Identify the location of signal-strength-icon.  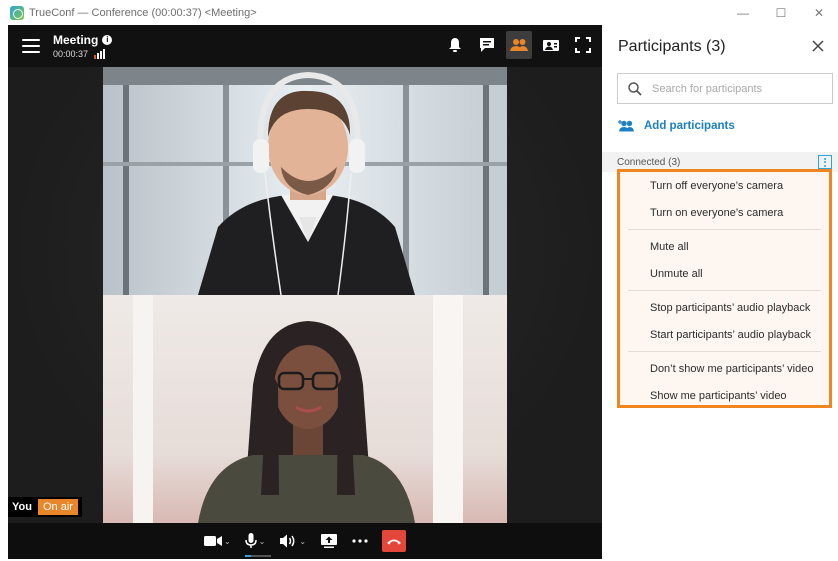
(100, 54).